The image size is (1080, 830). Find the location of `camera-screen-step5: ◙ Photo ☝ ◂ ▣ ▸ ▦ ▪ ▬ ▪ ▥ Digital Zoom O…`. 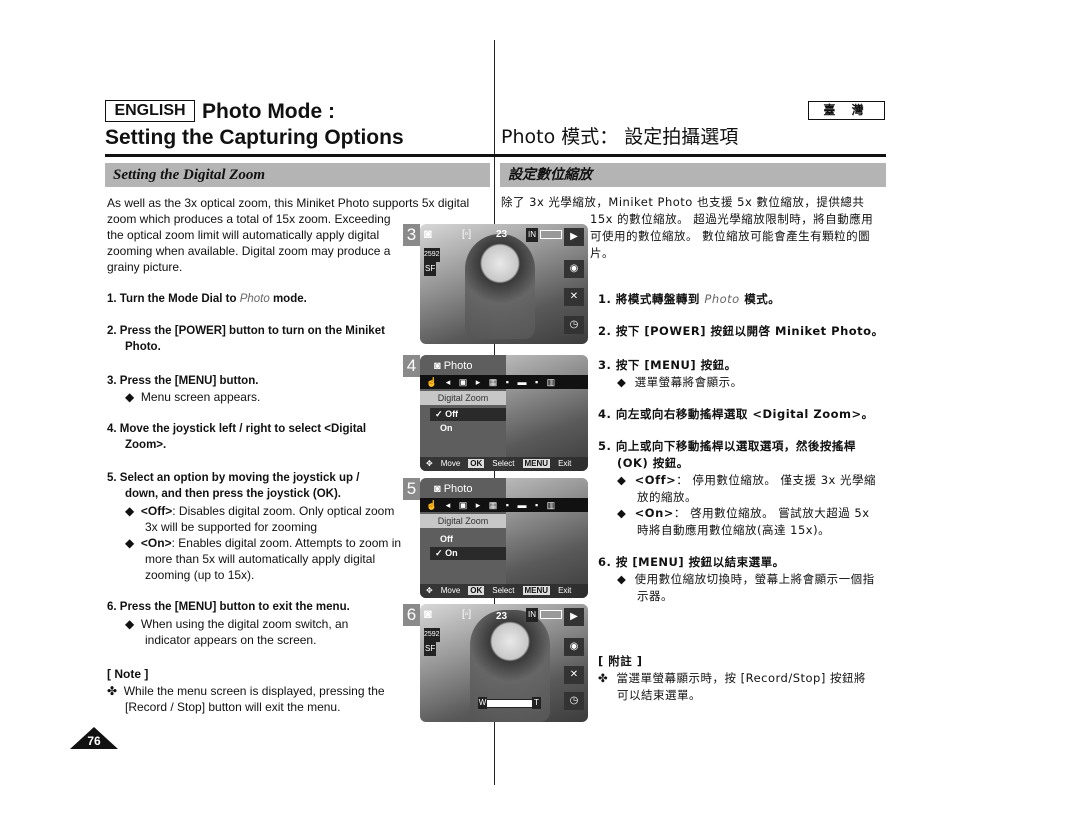

camera-screen-step5: ◙ Photo ☝ ◂ ▣ ▸ ▦ ▪ ▬ ▪ ▥ Digital Zoom O… is located at coordinates (504, 538).